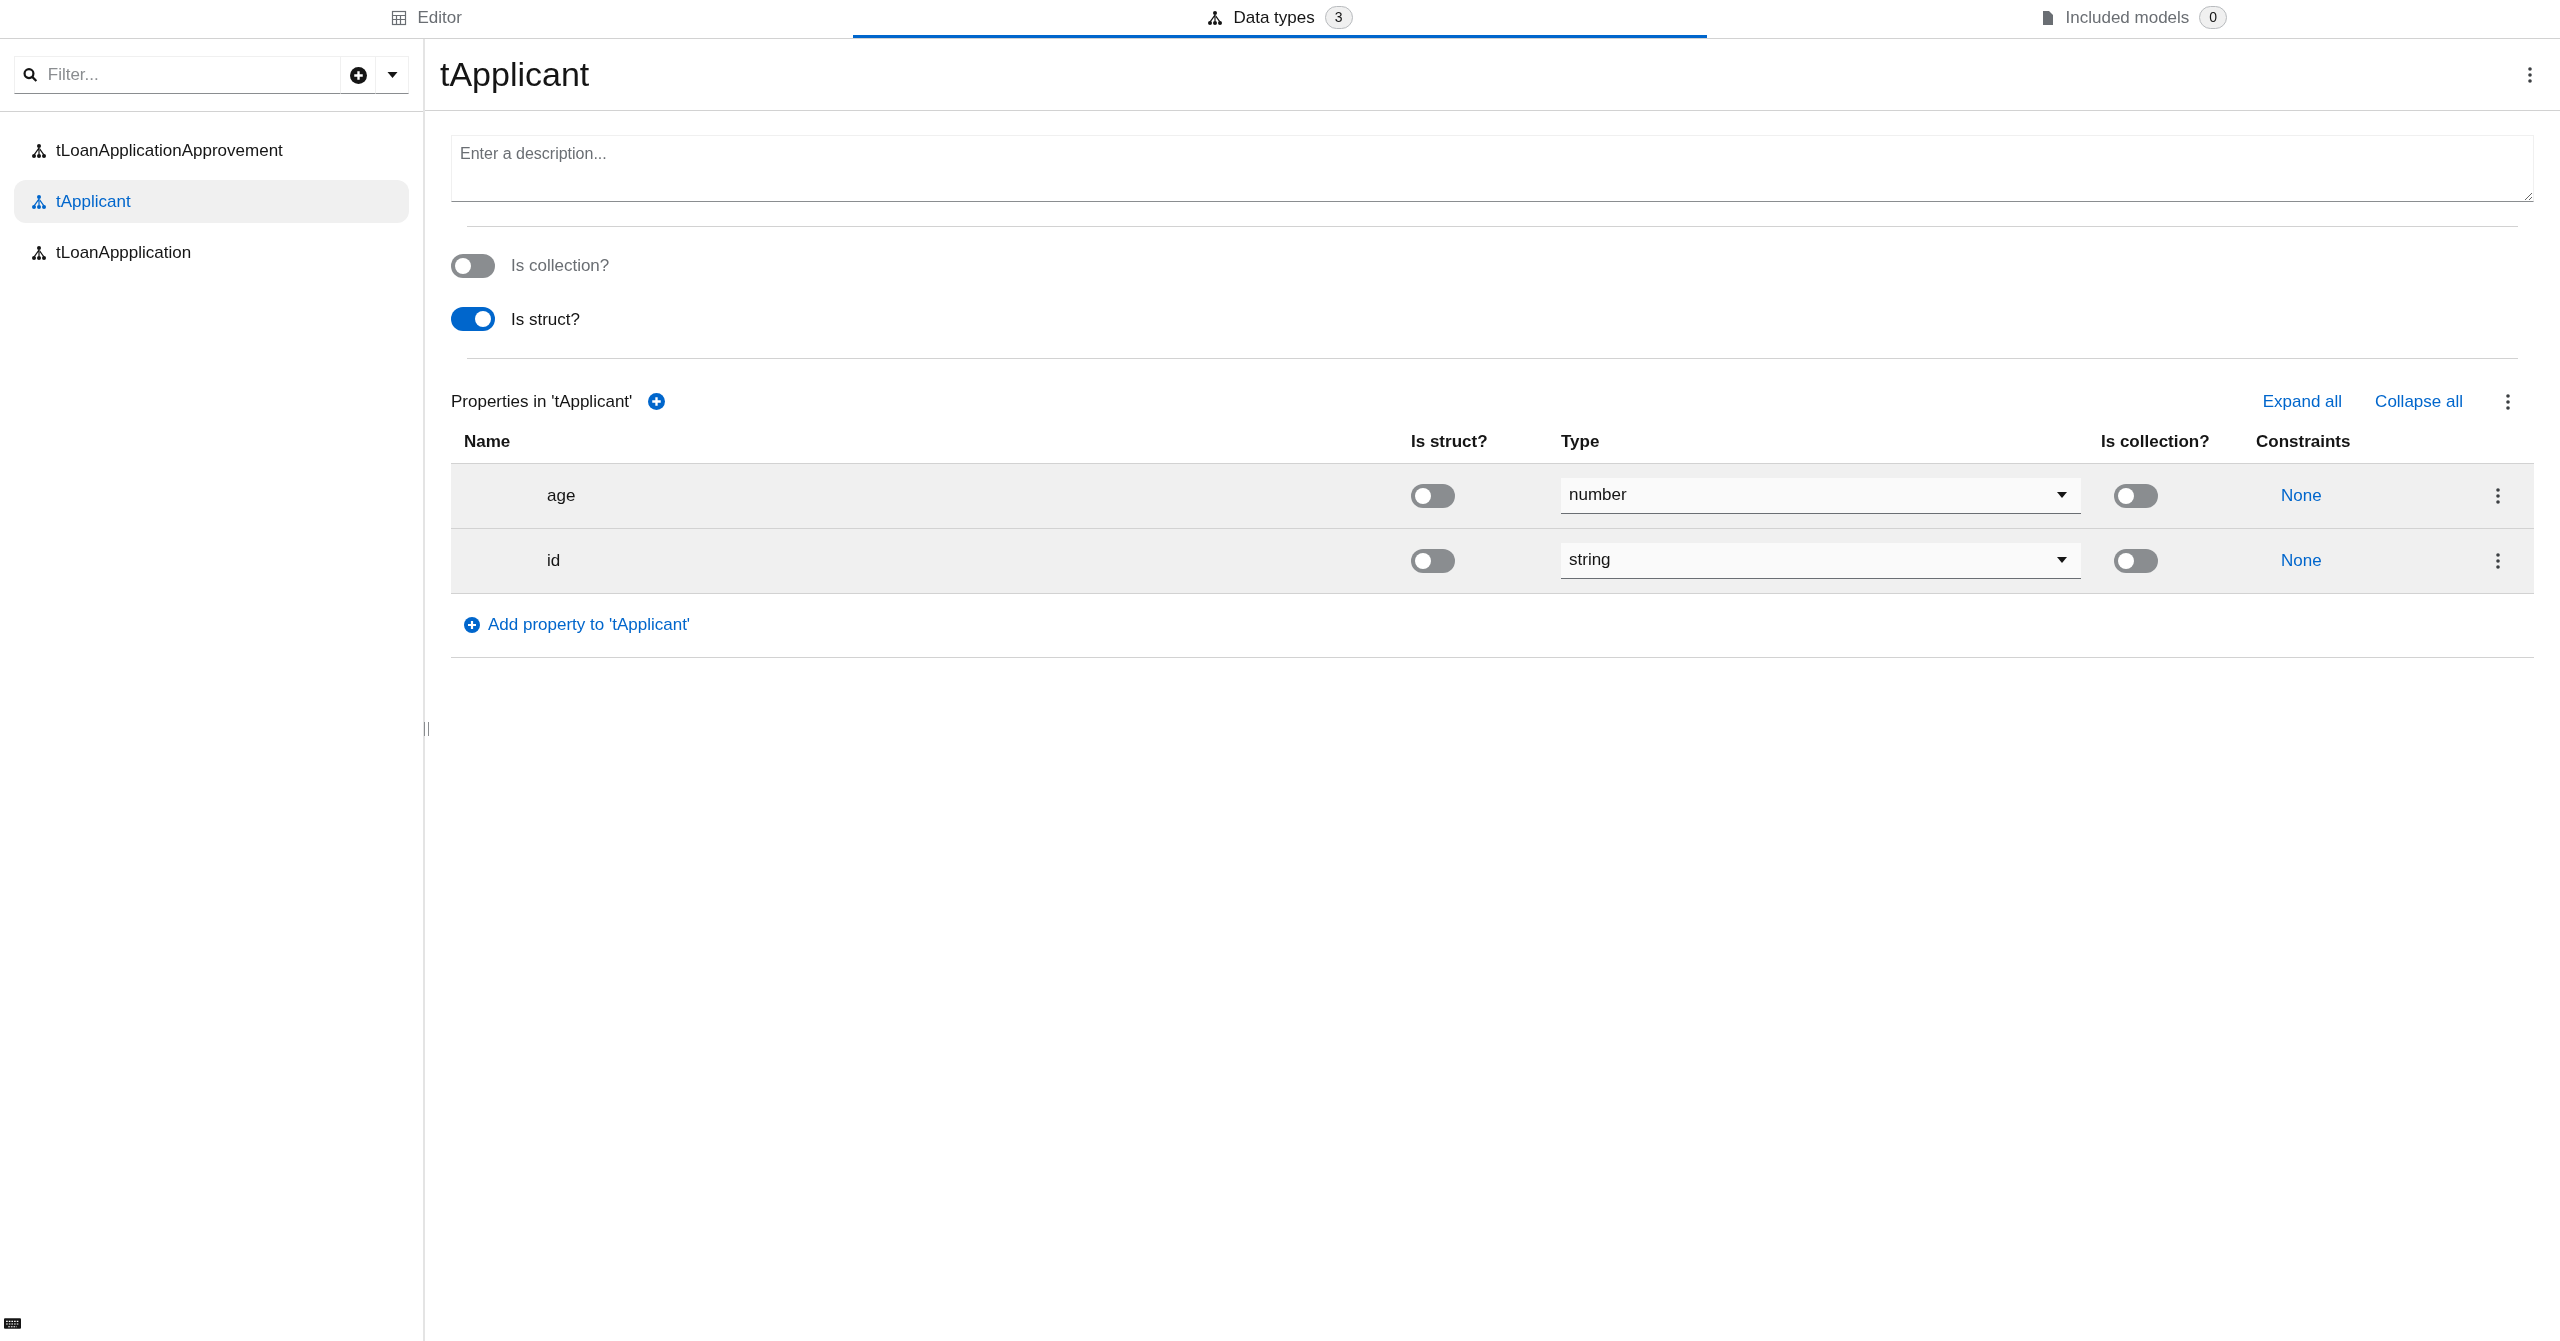  Describe the element at coordinates (30, 75) in the screenshot. I see `search-icon` at that location.